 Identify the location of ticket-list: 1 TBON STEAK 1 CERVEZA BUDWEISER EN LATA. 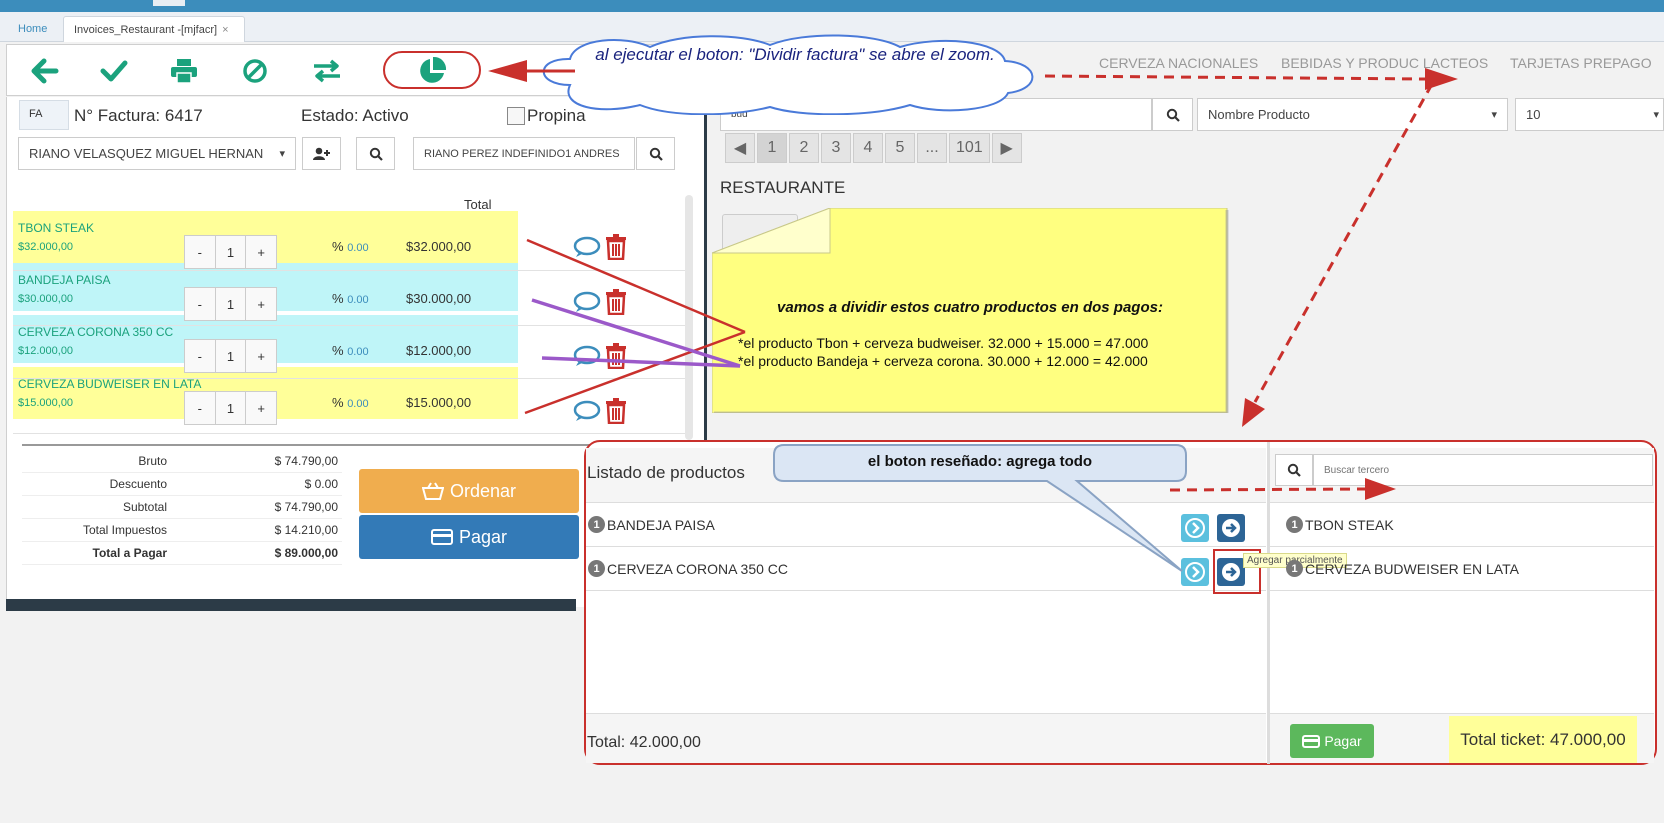
(1462, 547).